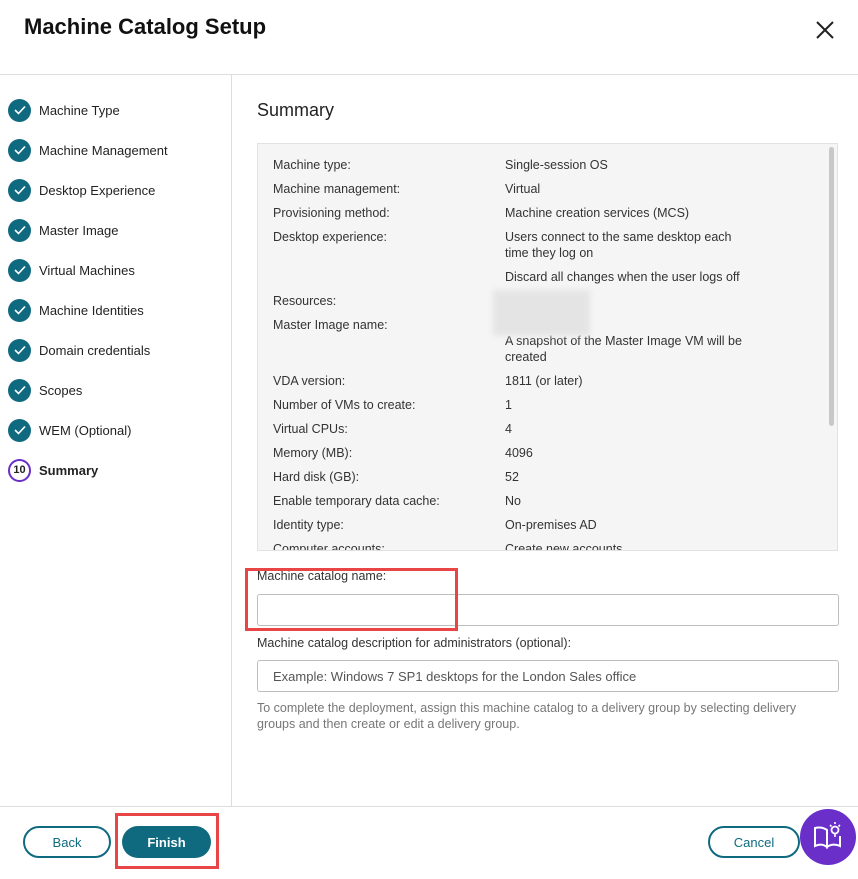  I want to click on close-icon, so click(825, 30).